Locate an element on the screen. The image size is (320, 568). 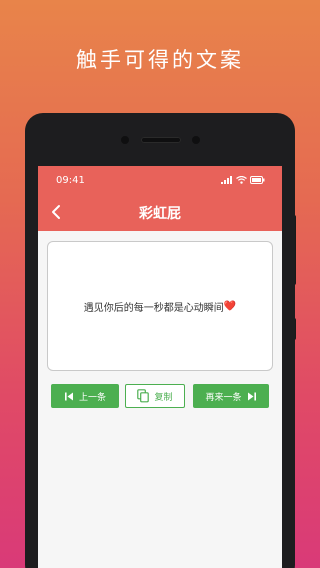
status-time: 09:41 is located at coordinates (70, 180).